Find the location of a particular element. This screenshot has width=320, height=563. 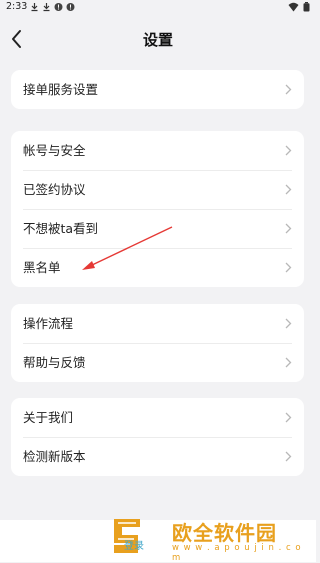

settings-item-label: 接单服务设置 is located at coordinates (61, 89).